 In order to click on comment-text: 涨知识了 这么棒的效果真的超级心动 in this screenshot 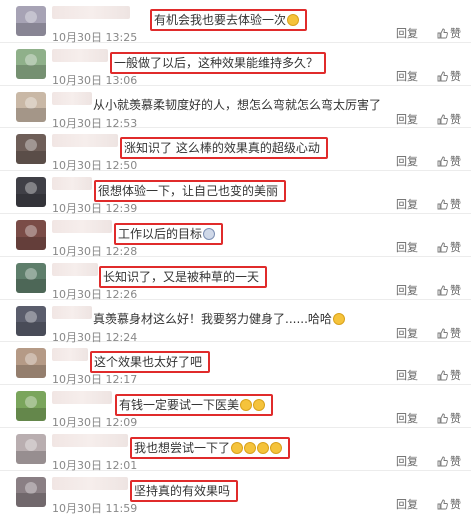, I will do `click(224, 148)`.